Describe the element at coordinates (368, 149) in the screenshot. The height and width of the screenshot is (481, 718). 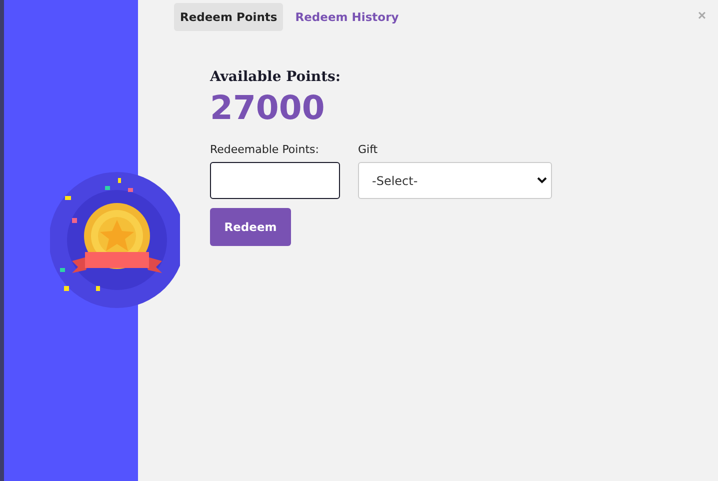
I see `field-label: Gift` at that location.